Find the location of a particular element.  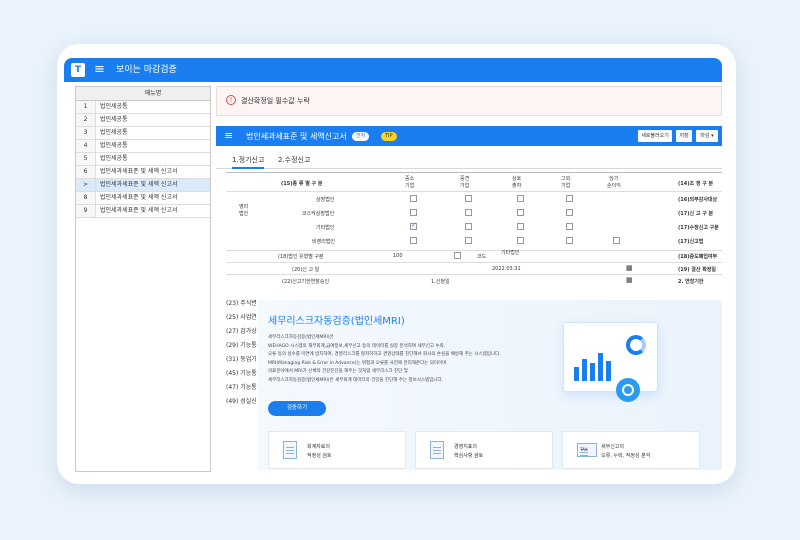

company-type-row-label: 기타법인 is located at coordinates (325, 228).